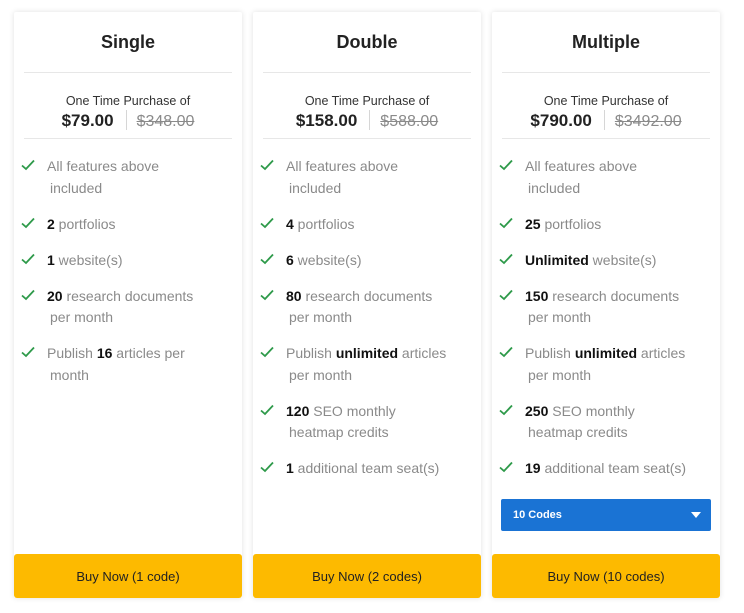 This screenshot has width=744, height=613. Describe the element at coordinates (104, 353) in the screenshot. I see `feature-value: 16` at that location.